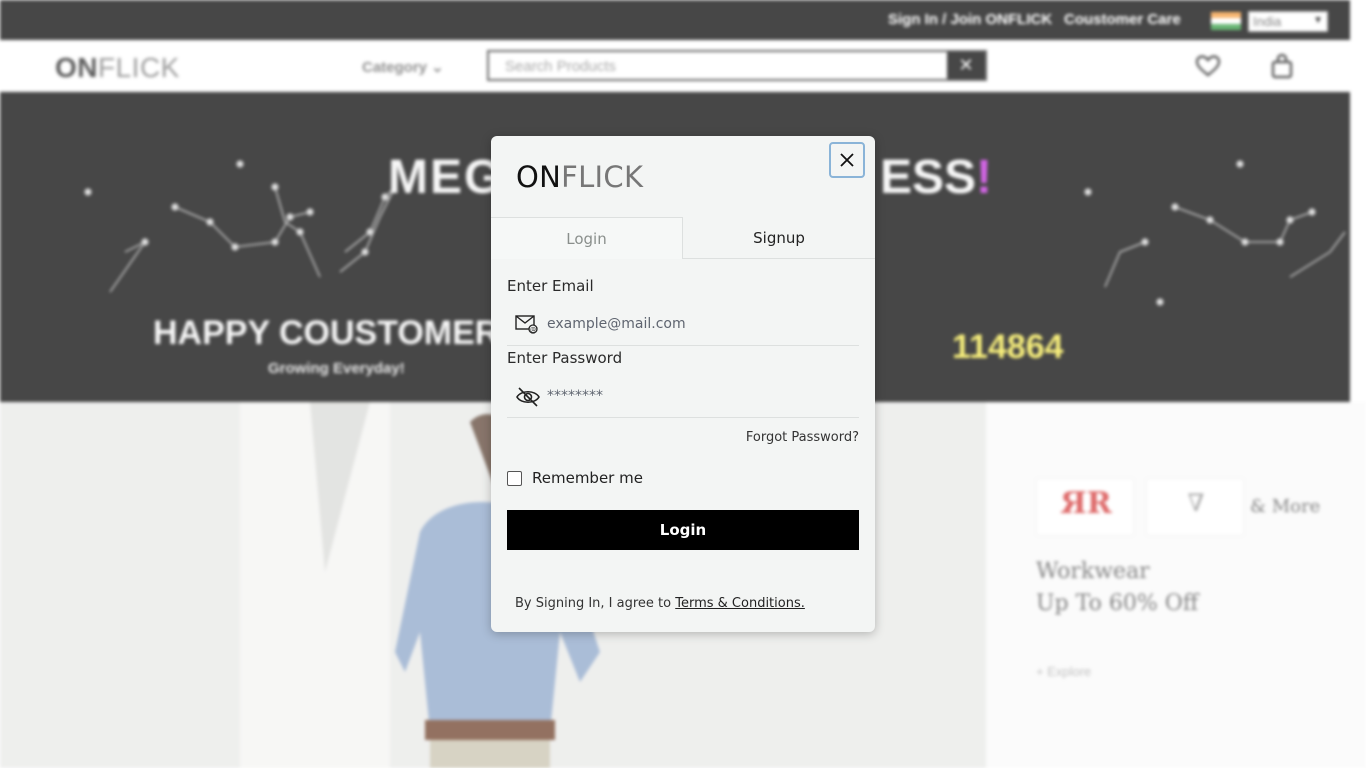  What do you see at coordinates (683, 530) in the screenshot?
I see `login-button: Login` at bounding box center [683, 530].